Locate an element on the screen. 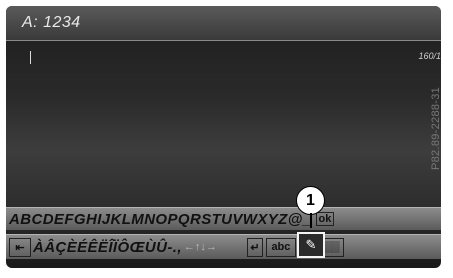 The height and width of the screenshot is (278, 453). callout-leader-line is located at coordinates (311, 220).